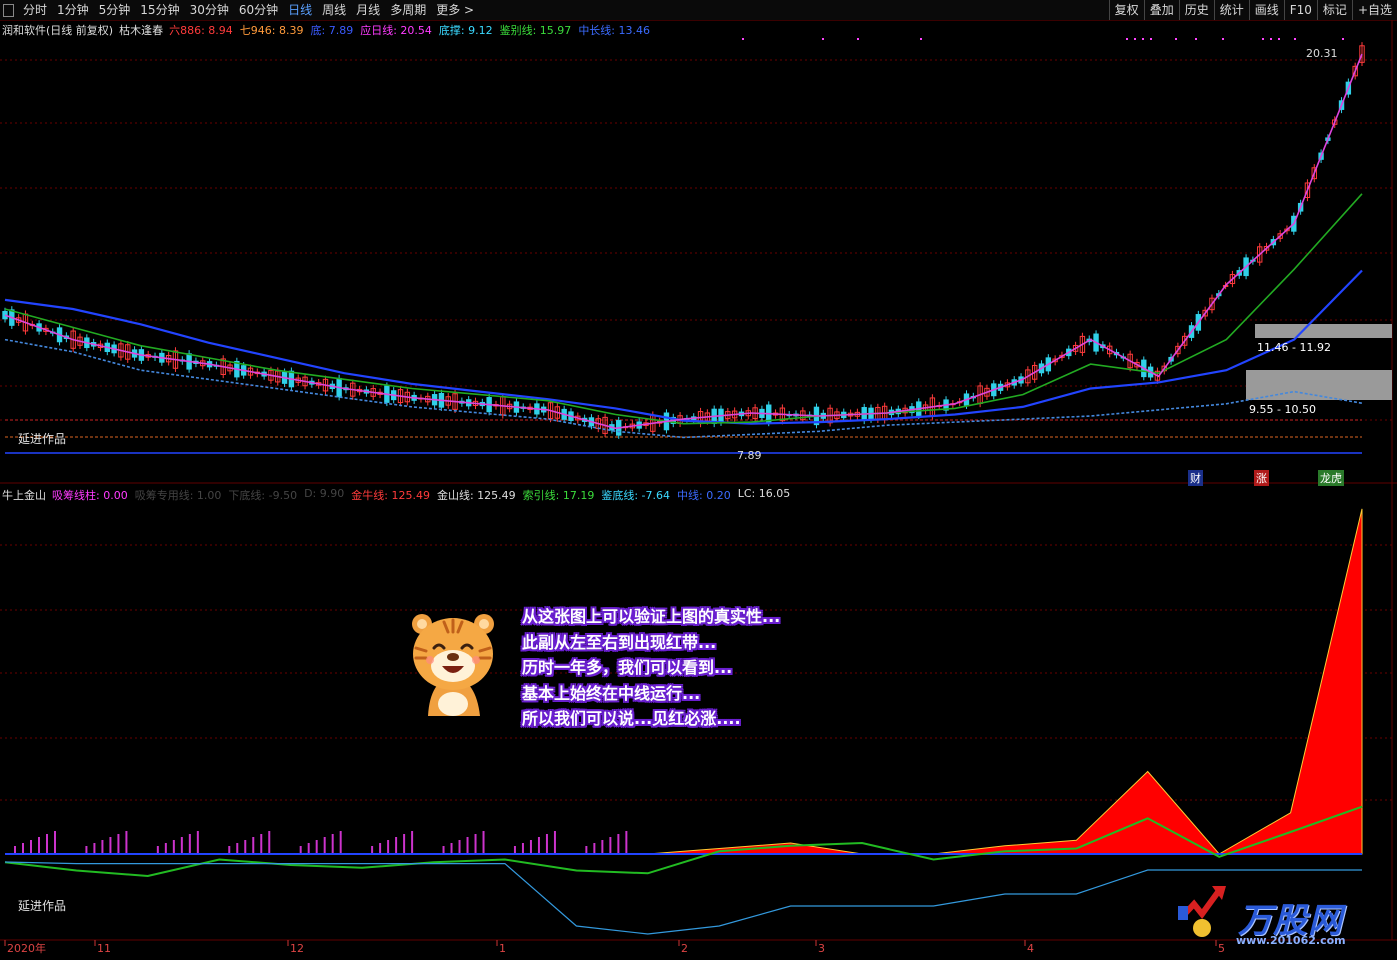 Image resolution: width=1397 pixels, height=960 pixels. Describe the element at coordinates (1331, 478) in the screenshot. I see `tag-longhu: 龙虎` at that location.